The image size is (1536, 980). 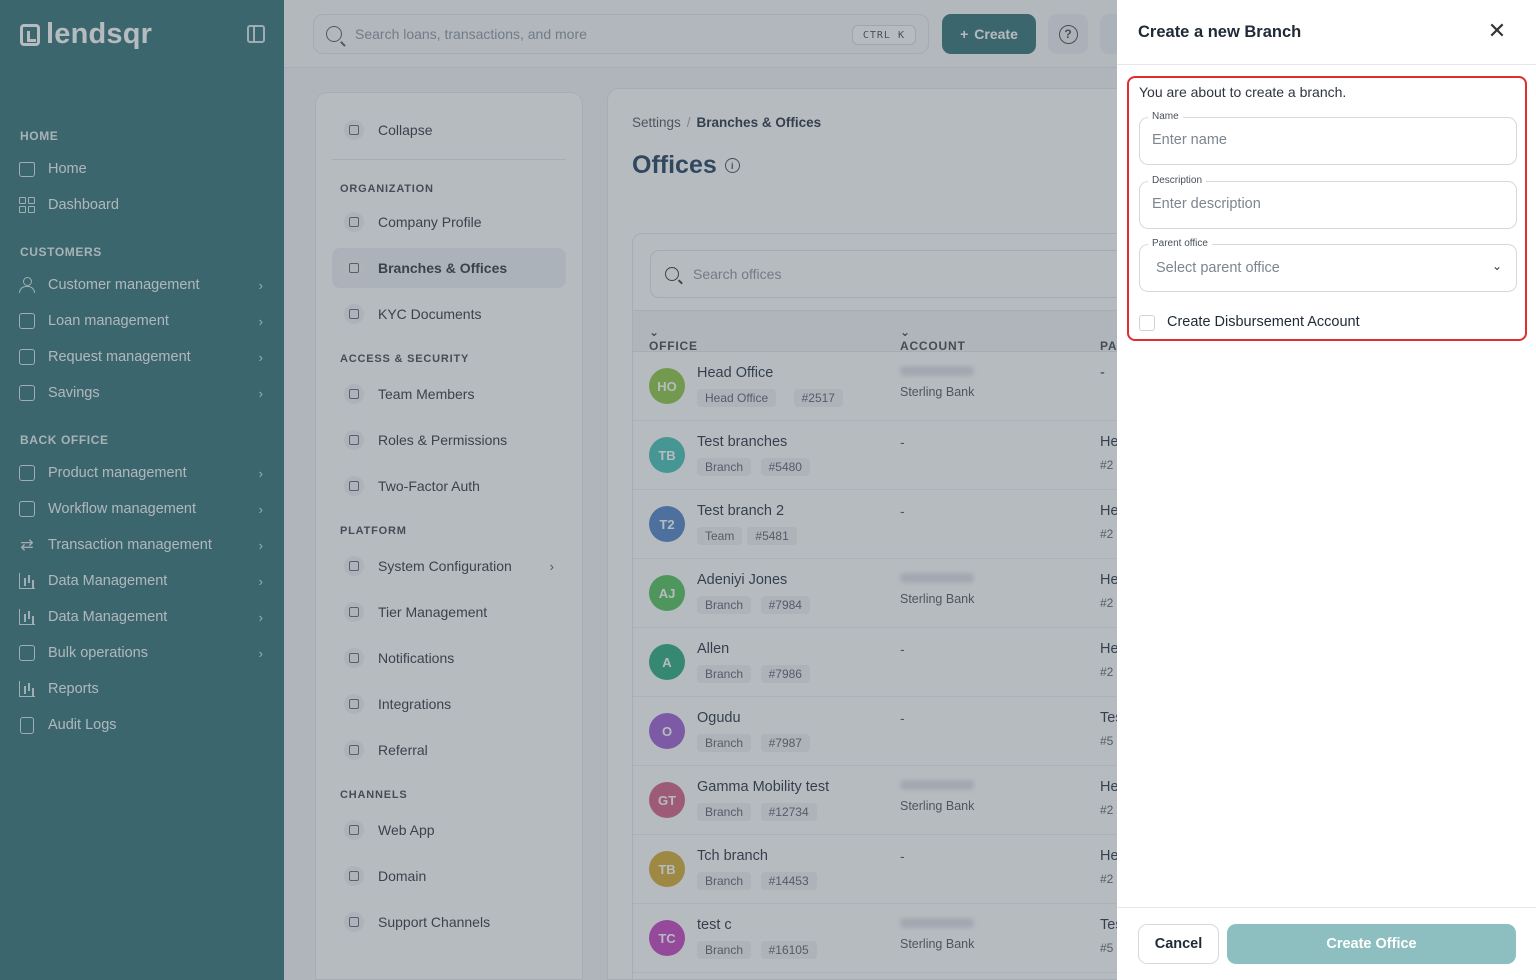 What do you see at coordinates (1326, 32) in the screenshot?
I see `drawer-header: Create a new Branch ✕` at bounding box center [1326, 32].